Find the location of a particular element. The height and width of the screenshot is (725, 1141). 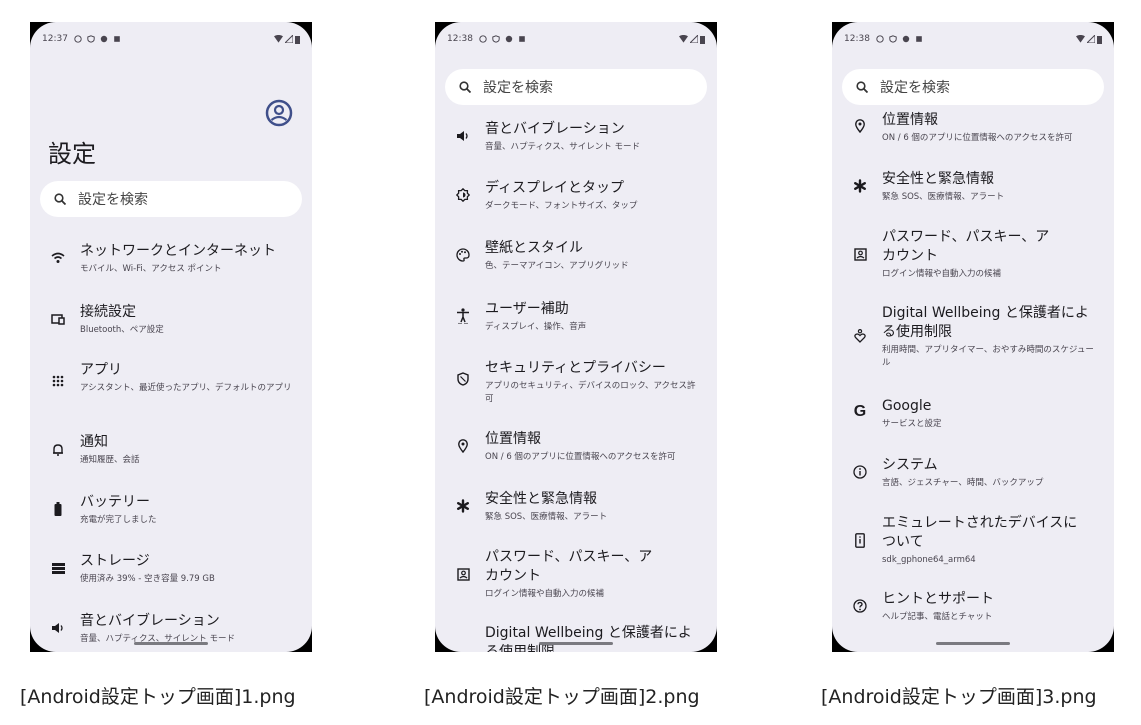

settings-item-display: ディスプレイとタップ ダークモード、フォントサイズ、タップ is located at coordinates (576, 199).